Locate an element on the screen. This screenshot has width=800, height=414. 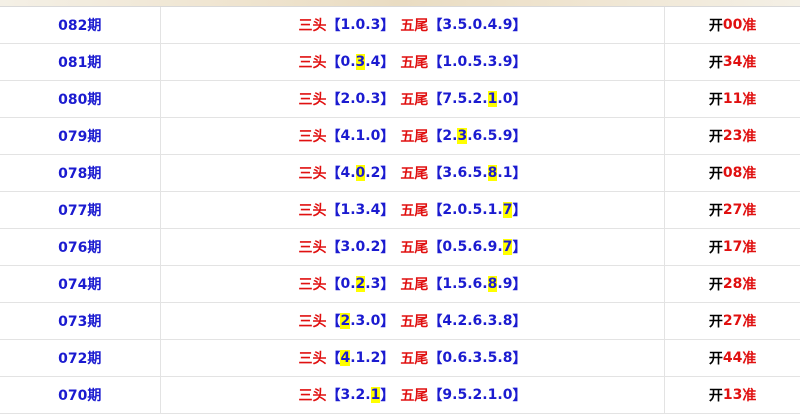
prediction-cell: 三头【0. 2. 3】五尾【1. 5. 6. 8. 9】 is located at coordinates (413, 284).